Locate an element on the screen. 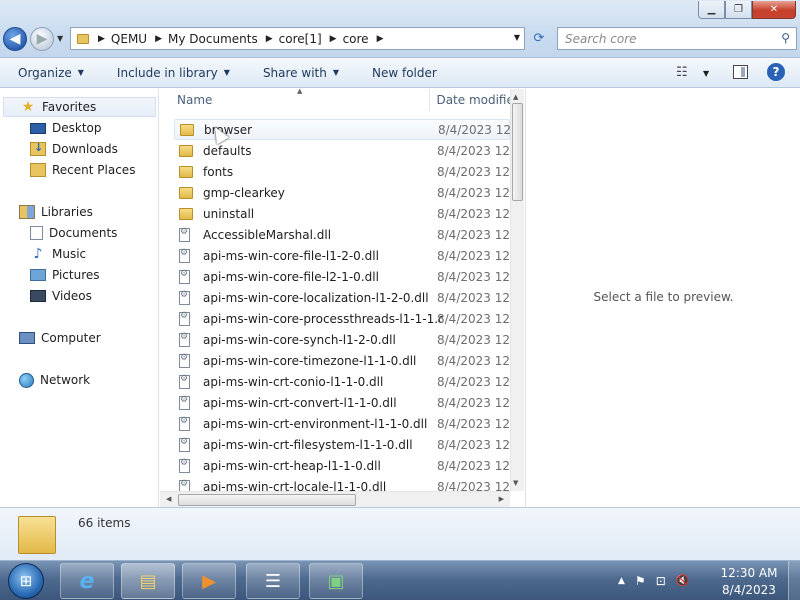 The image size is (800, 600). address-dropdown-icon: ▼ is located at coordinates (517, 37).